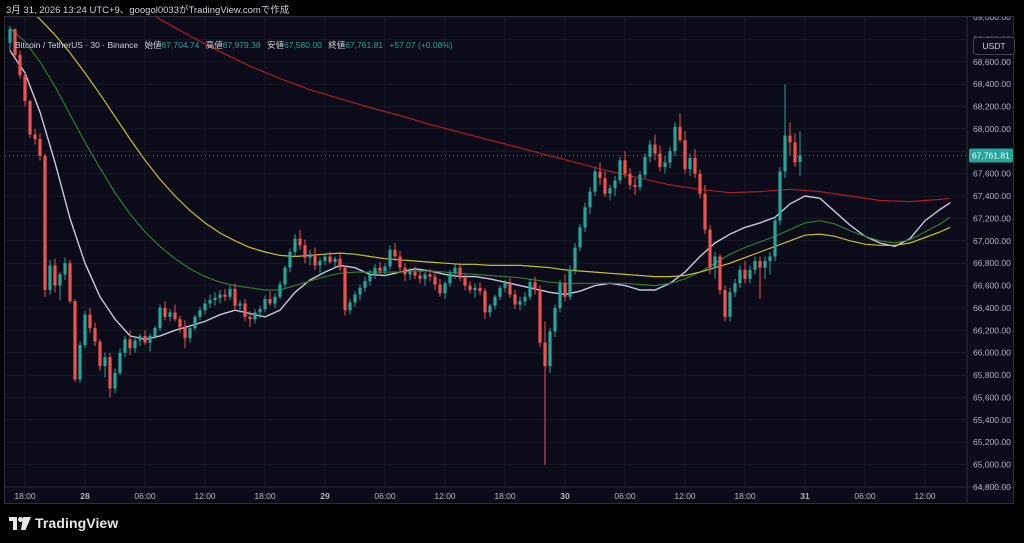 Image resolution: width=1024 pixels, height=543 pixels. What do you see at coordinates (992, 218) in the screenshot?
I see `y-tick-label: 67,200.00` at bounding box center [992, 218].